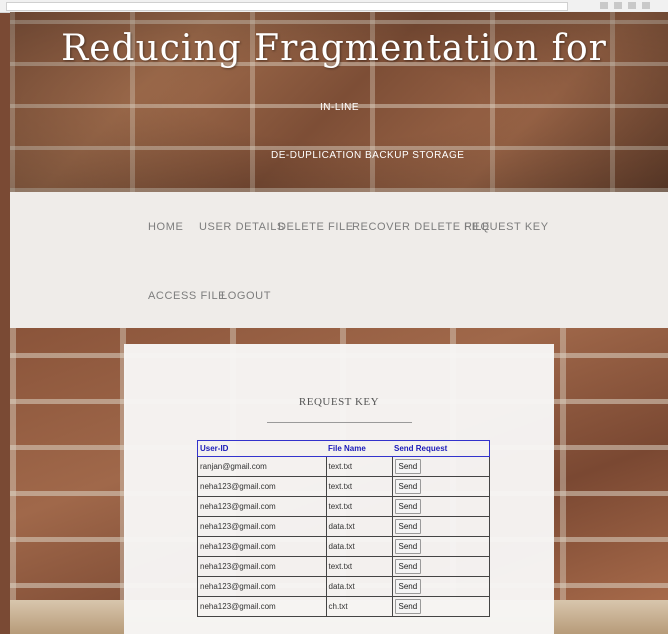 The width and height of the screenshot is (668, 634). I want to click on cell-file-name: ch.txt, so click(359, 606).